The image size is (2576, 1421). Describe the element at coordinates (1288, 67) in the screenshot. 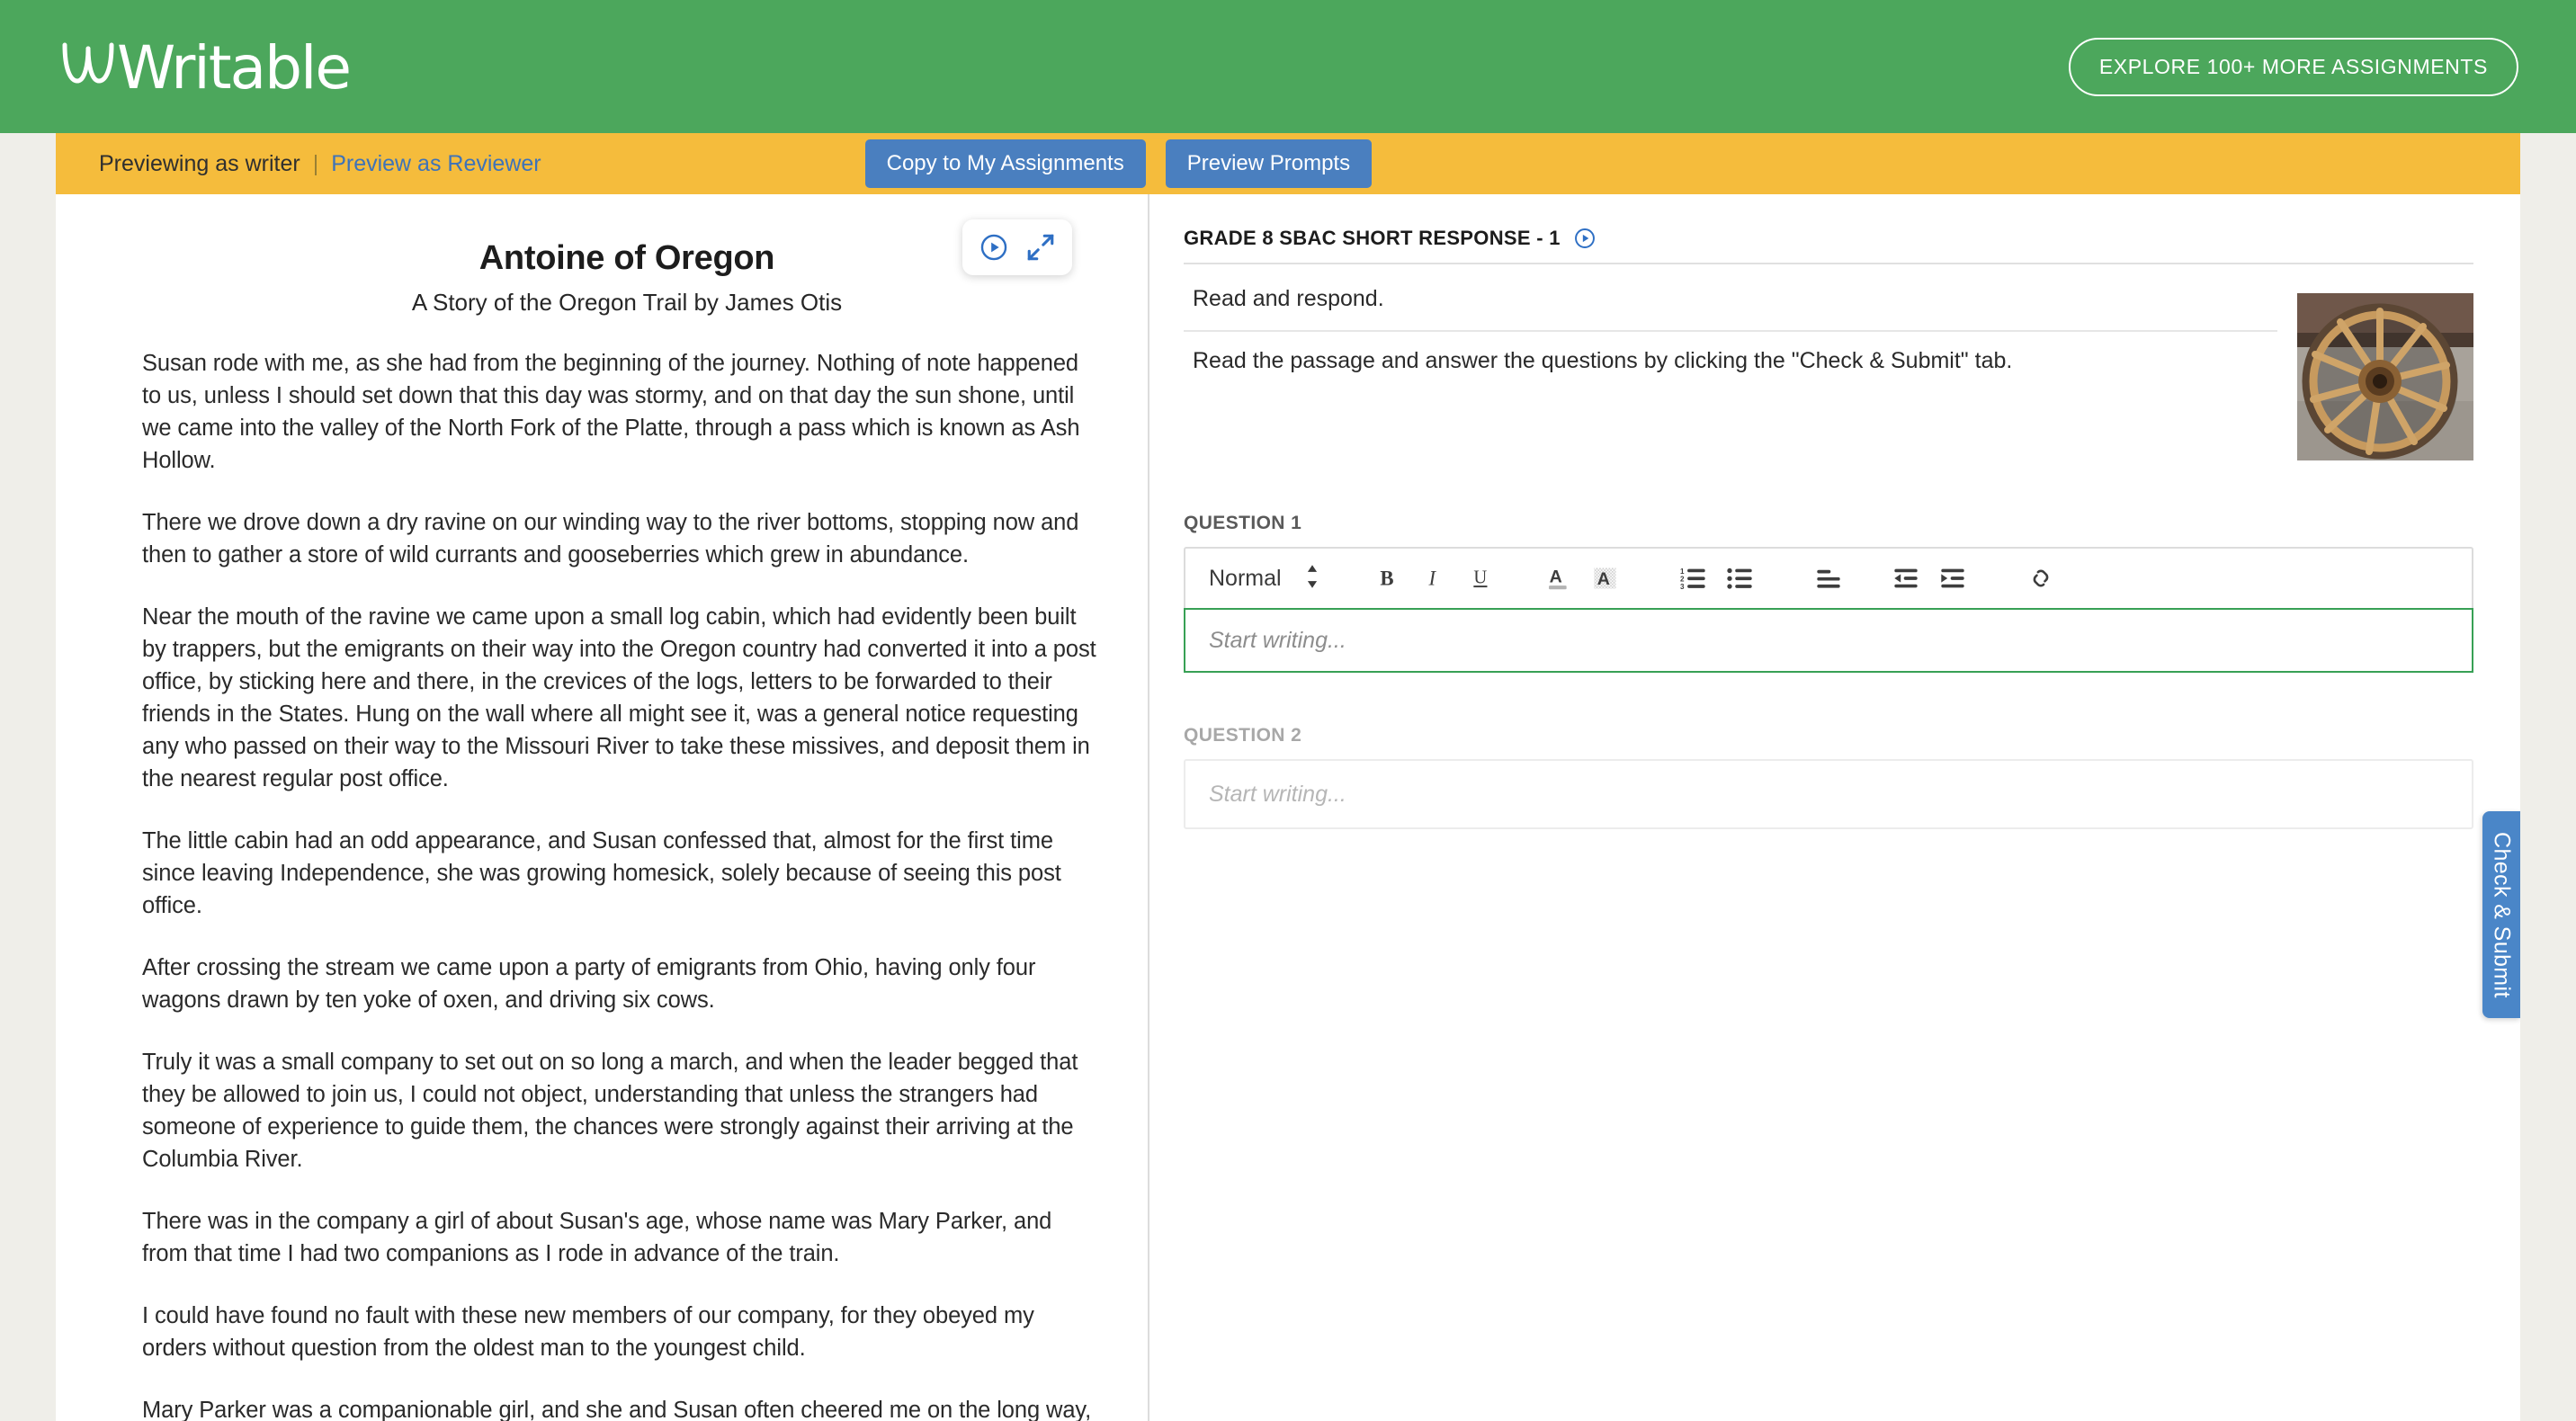

I see `app-header: Writable EXPLORE 100+ MORE ASSIGNMENTS` at that location.